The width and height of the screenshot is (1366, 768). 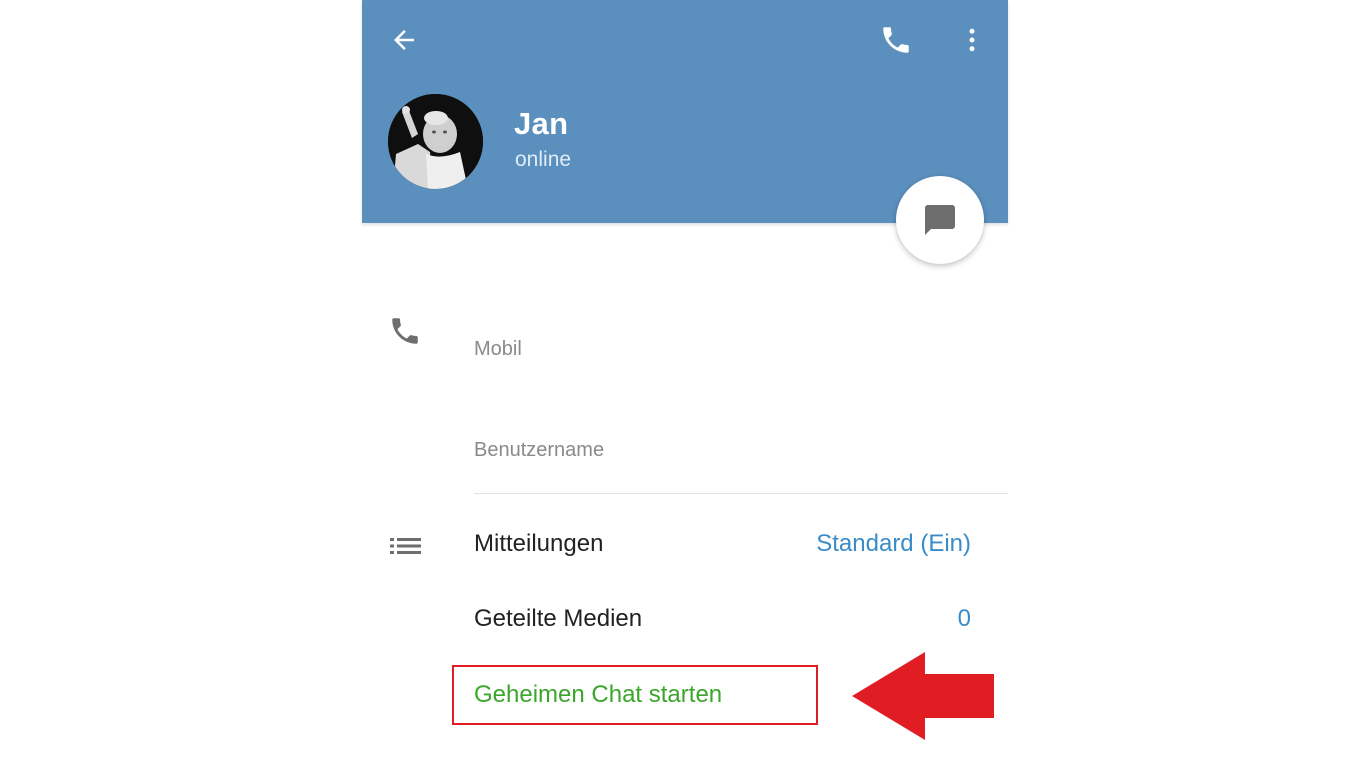 I want to click on list-icon, so click(x=405, y=546).